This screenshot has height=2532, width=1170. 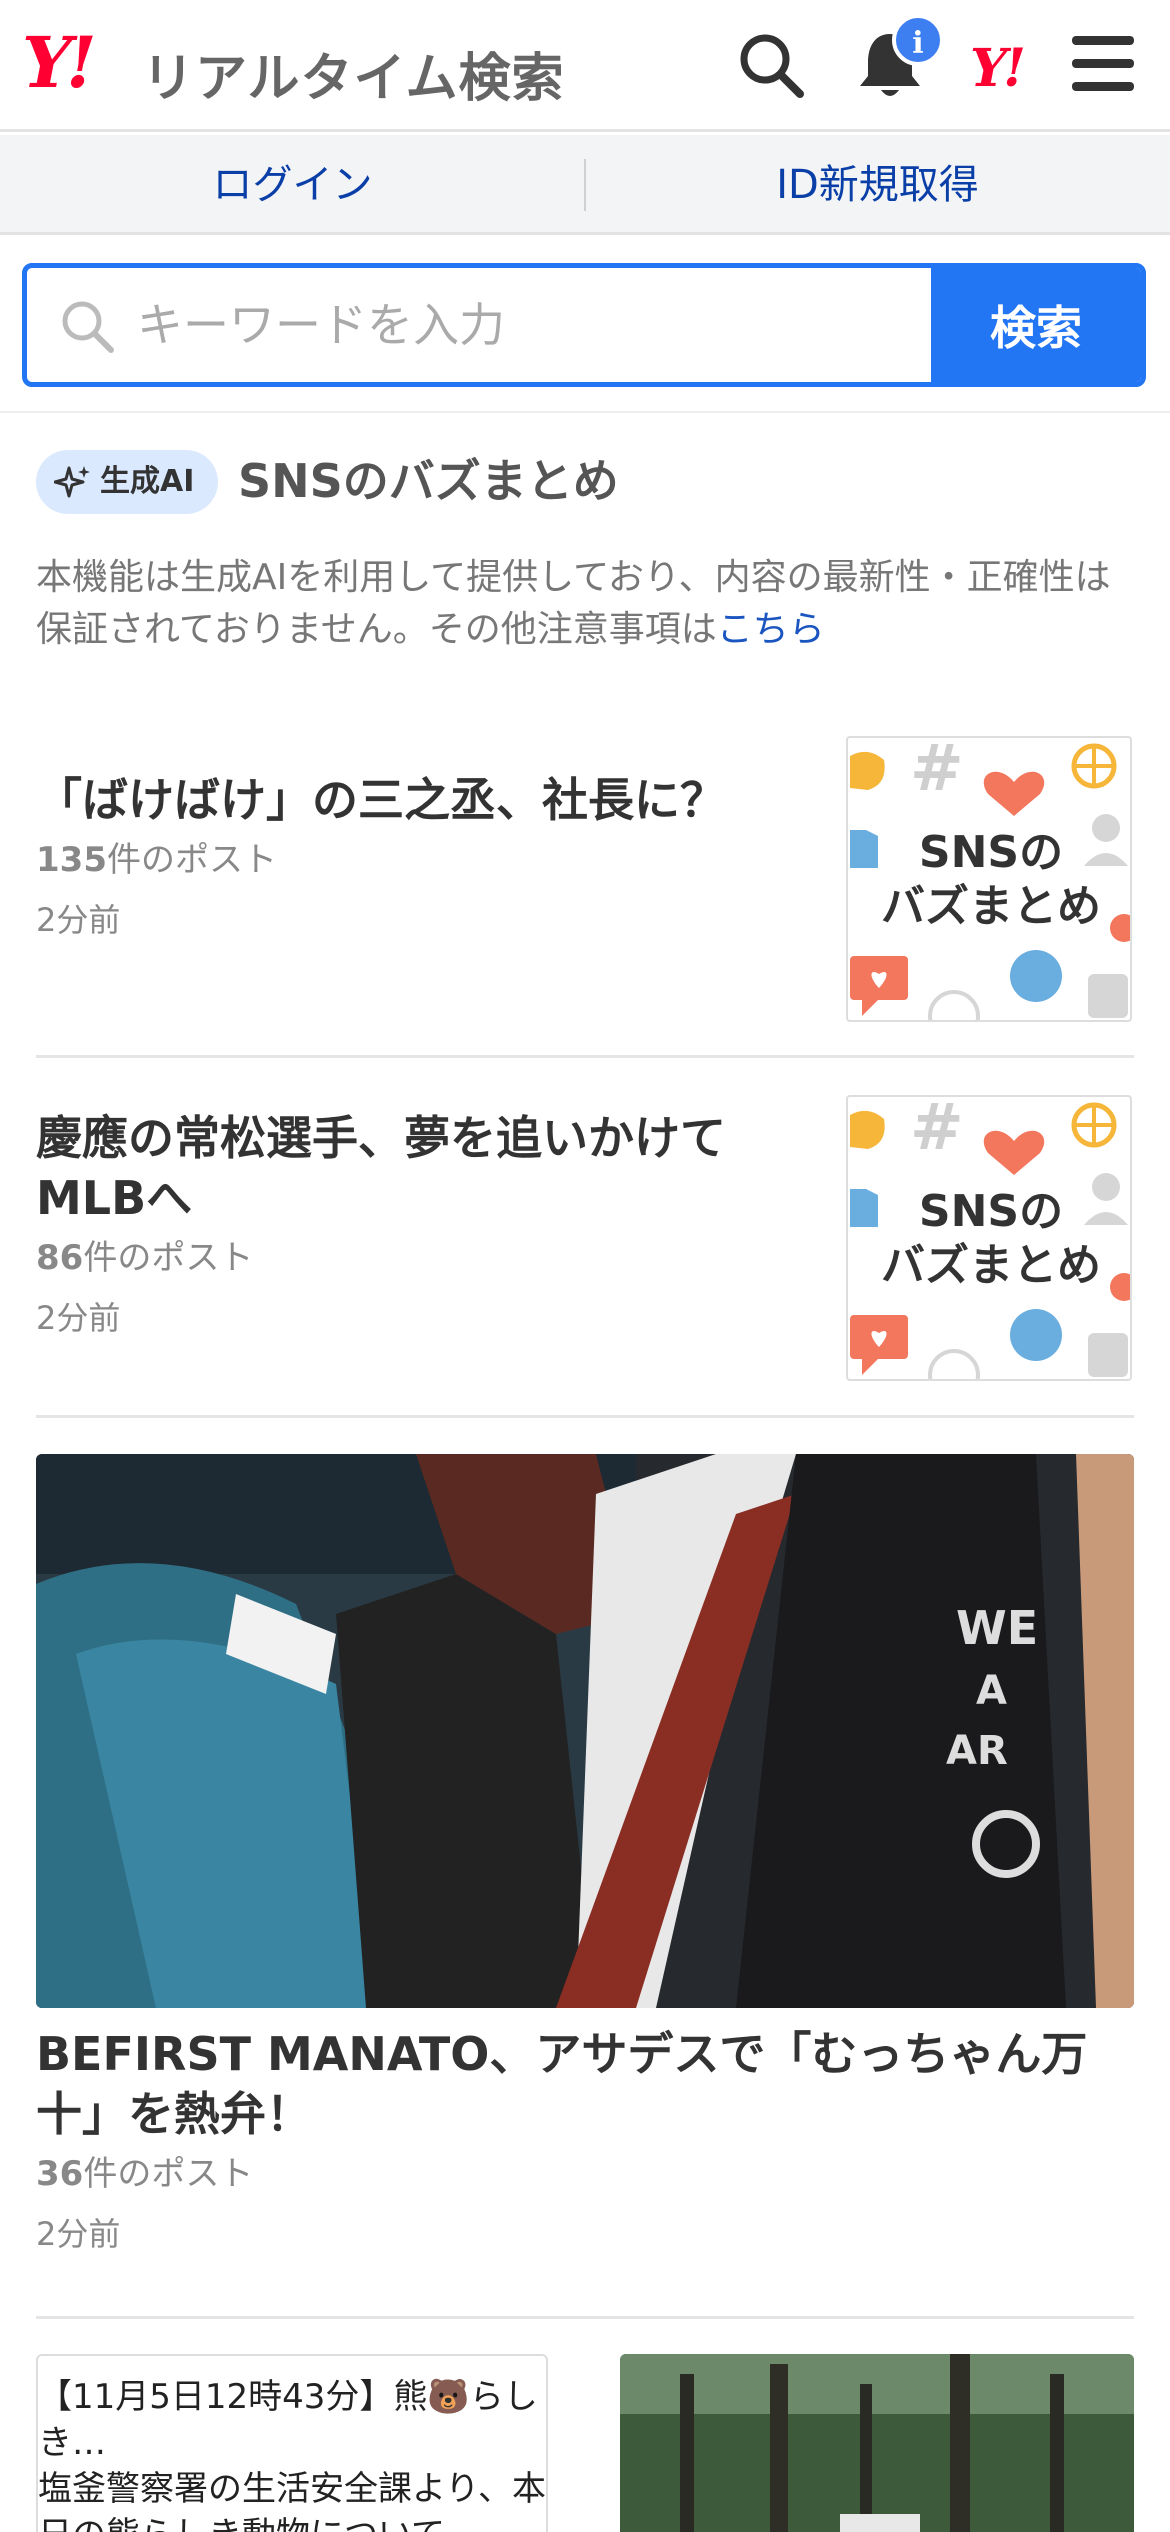 What do you see at coordinates (396, 800) in the screenshot?
I see `article-title: 「ばけばけ」の三之丞、社長に？` at bounding box center [396, 800].